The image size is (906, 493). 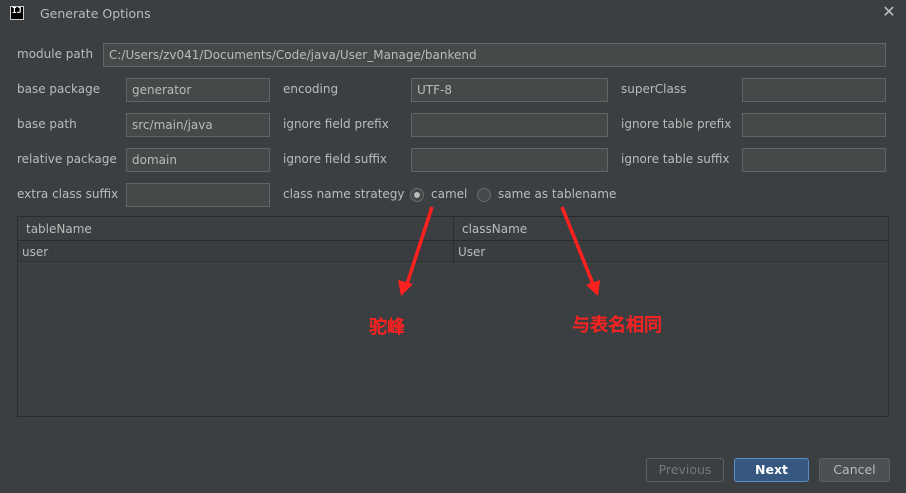 What do you see at coordinates (617, 325) in the screenshot?
I see `annotation-same-note: 与表名相同` at bounding box center [617, 325].